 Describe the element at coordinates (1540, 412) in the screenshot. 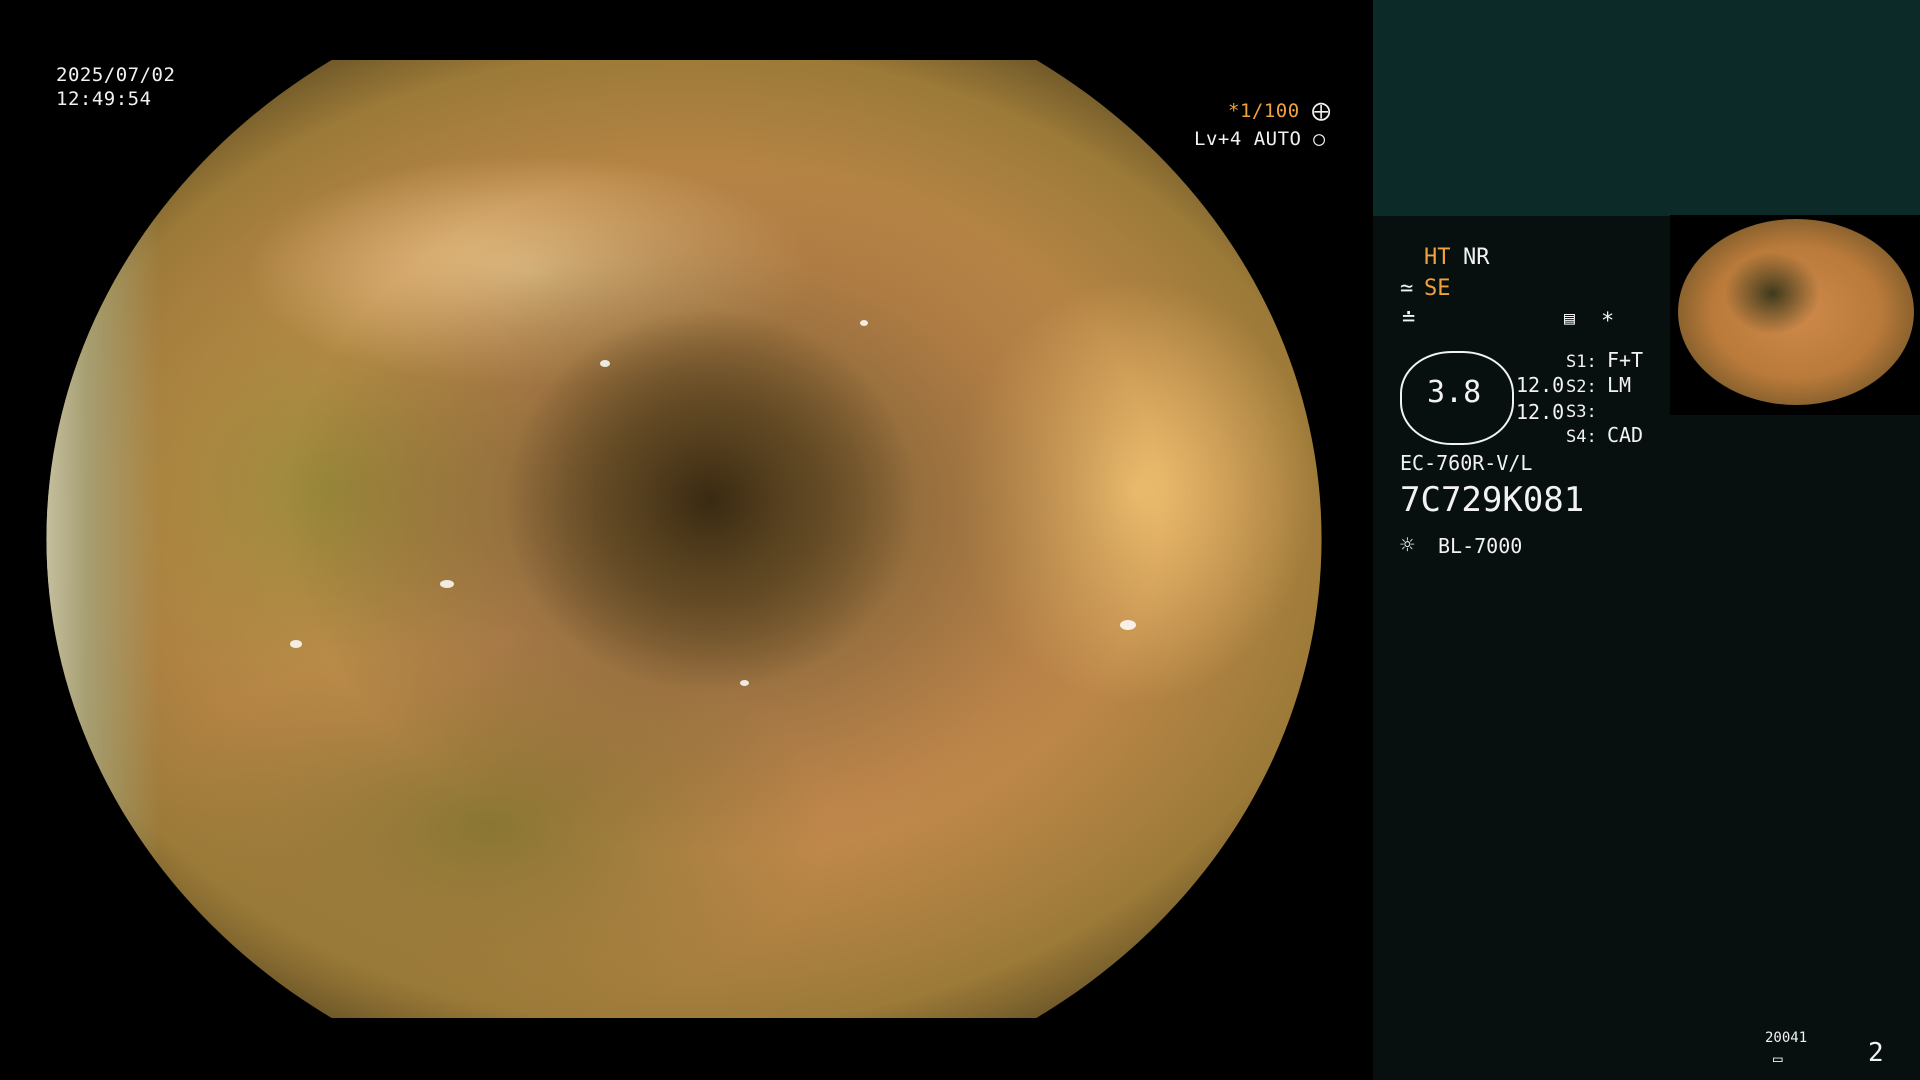

I see `value-12-b: 12.0` at that location.